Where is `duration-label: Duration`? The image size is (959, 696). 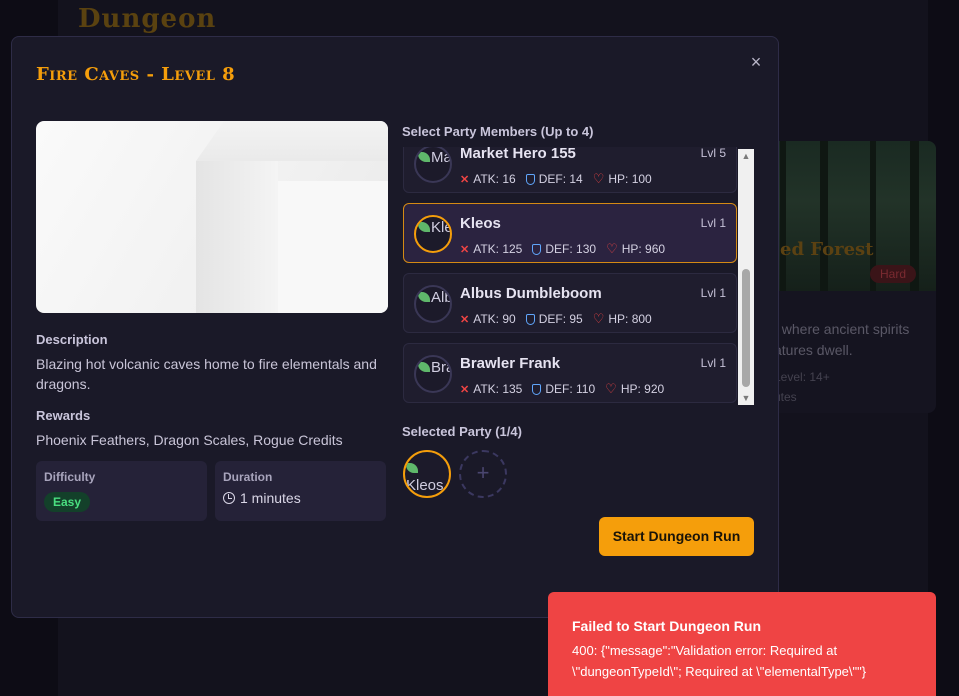
duration-label: Duration is located at coordinates (248, 477).